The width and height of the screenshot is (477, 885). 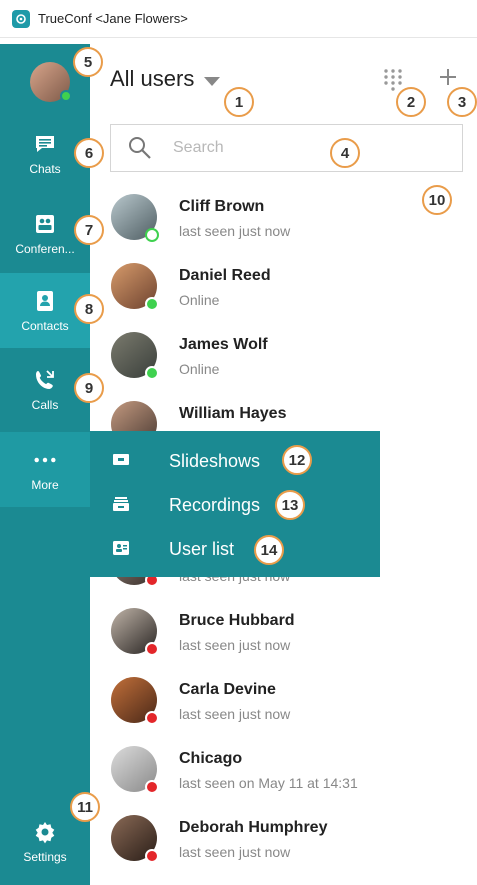 I want to click on nav-calls-label: Calls, so click(x=45, y=404).